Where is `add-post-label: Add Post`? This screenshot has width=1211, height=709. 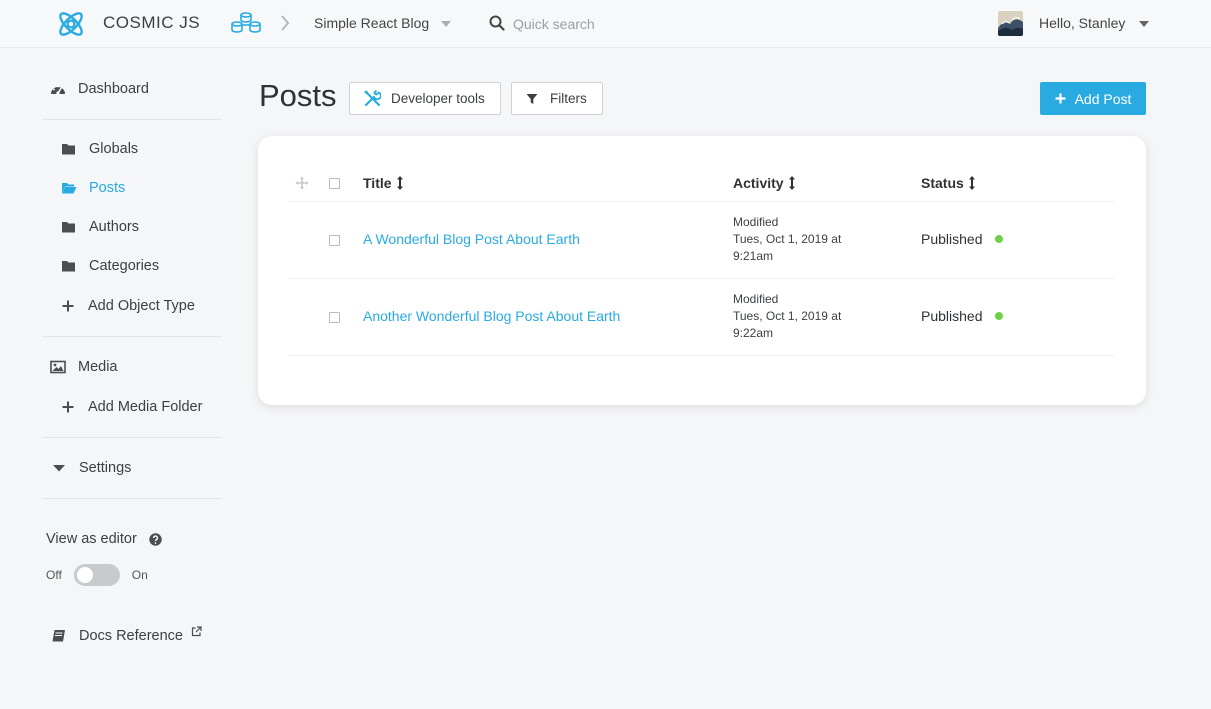 add-post-label: Add Post is located at coordinates (1103, 98).